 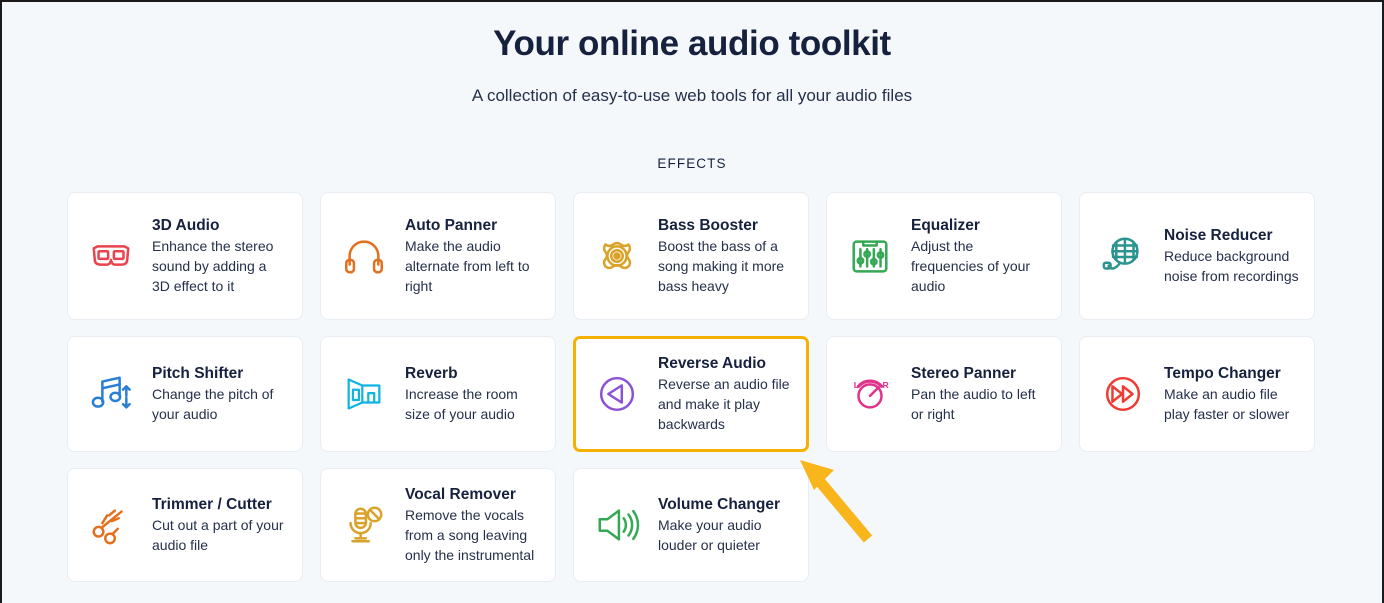 What do you see at coordinates (856, 385) in the screenshot?
I see `svg-text: L` at bounding box center [856, 385].